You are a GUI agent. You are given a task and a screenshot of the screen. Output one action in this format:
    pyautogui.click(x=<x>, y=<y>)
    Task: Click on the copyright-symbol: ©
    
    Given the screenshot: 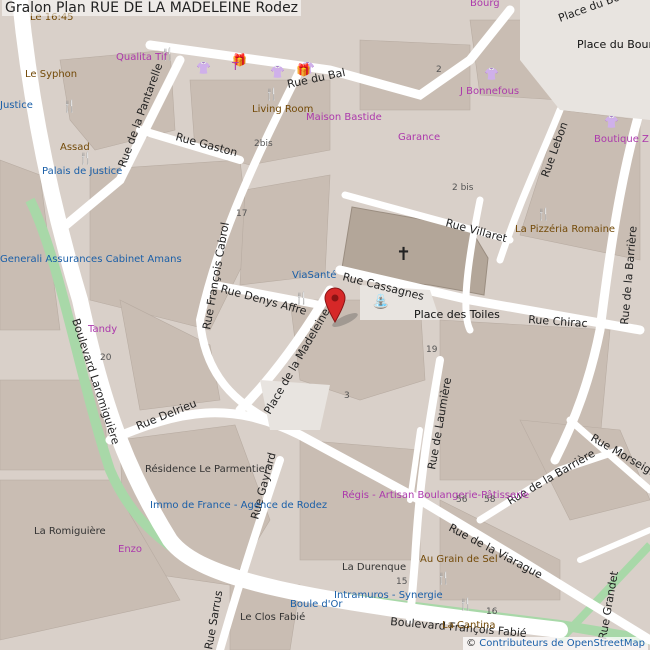 What is the action you would take?
    pyautogui.click(x=471, y=643)
    